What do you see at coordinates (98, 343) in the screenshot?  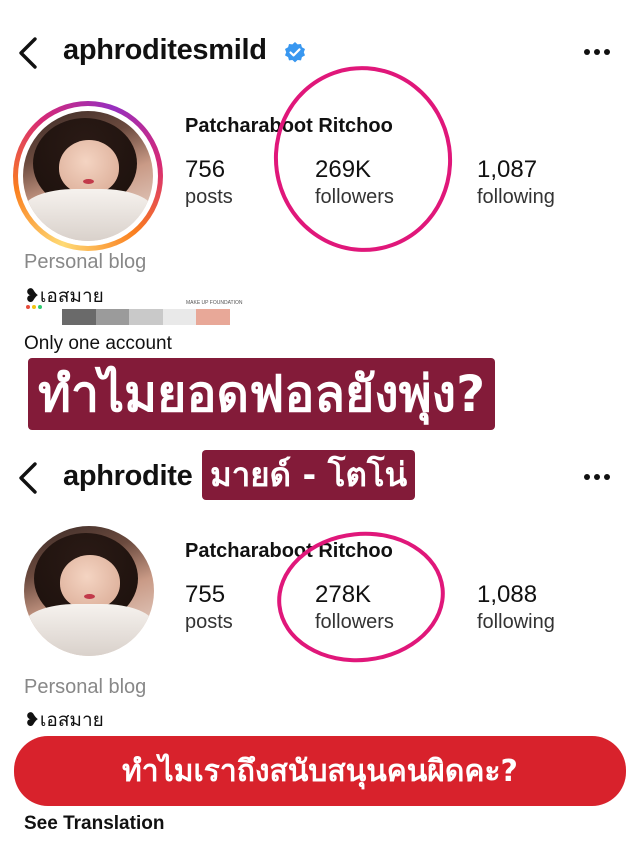 I see `bio-text: Only one account` at bounding box center [98, 343].